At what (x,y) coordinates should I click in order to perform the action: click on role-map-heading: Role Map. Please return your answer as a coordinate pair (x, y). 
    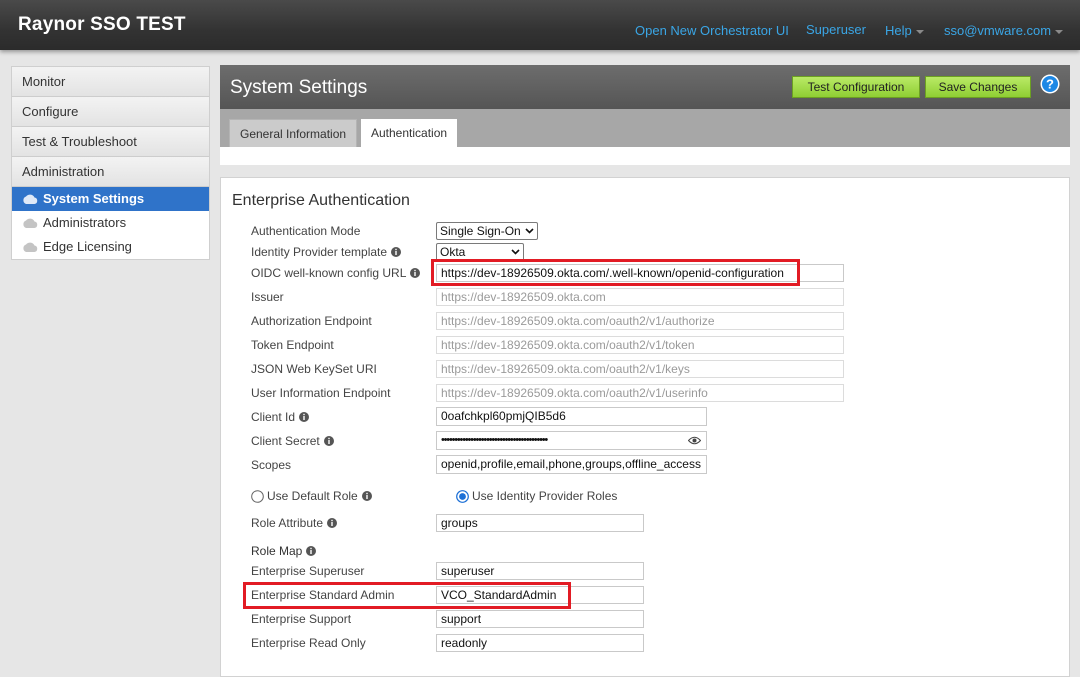
    Looking at the image, I should click on (284, 551).